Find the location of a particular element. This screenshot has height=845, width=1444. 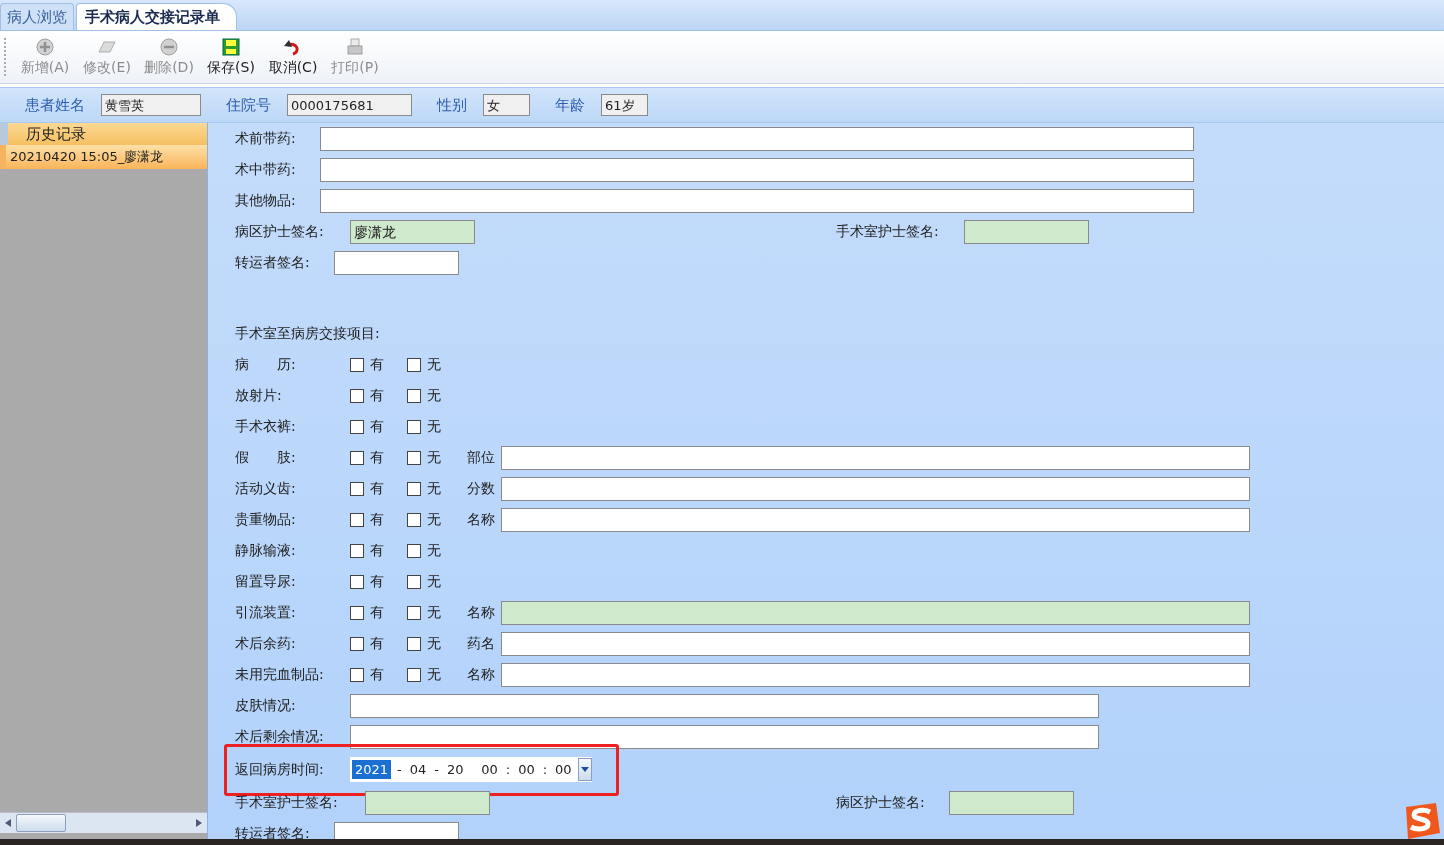

tab: 病人浏览 is located at coordinates (37, 16).